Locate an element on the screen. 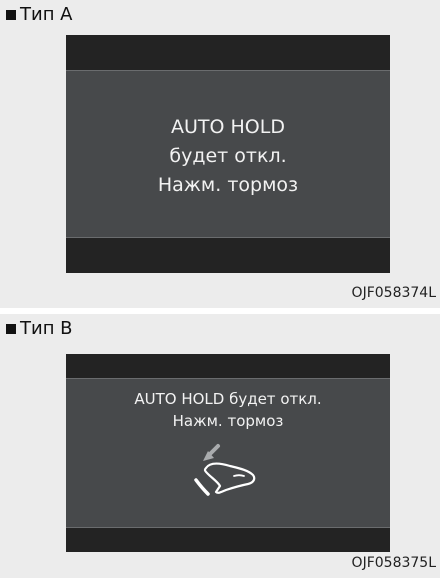 The image size is (440, 578). type-a-figure-code: OJF058374L is located at coordinates (393, 293).